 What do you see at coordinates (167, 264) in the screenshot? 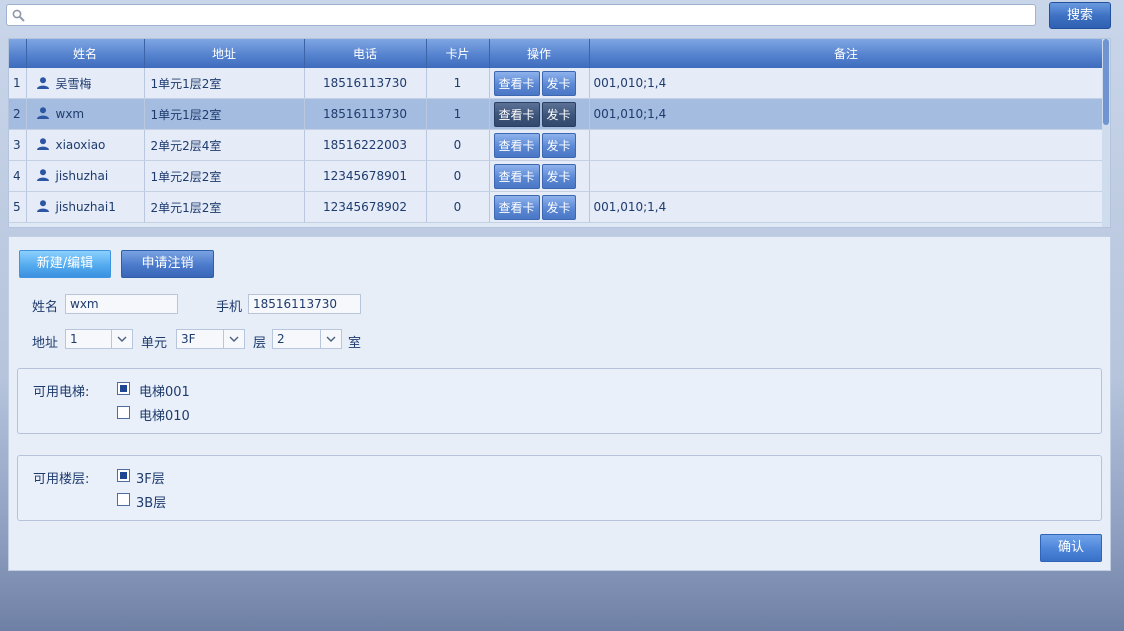
I see `tab-apply-cancel: 申请注销` at bounding box center [167, 264].